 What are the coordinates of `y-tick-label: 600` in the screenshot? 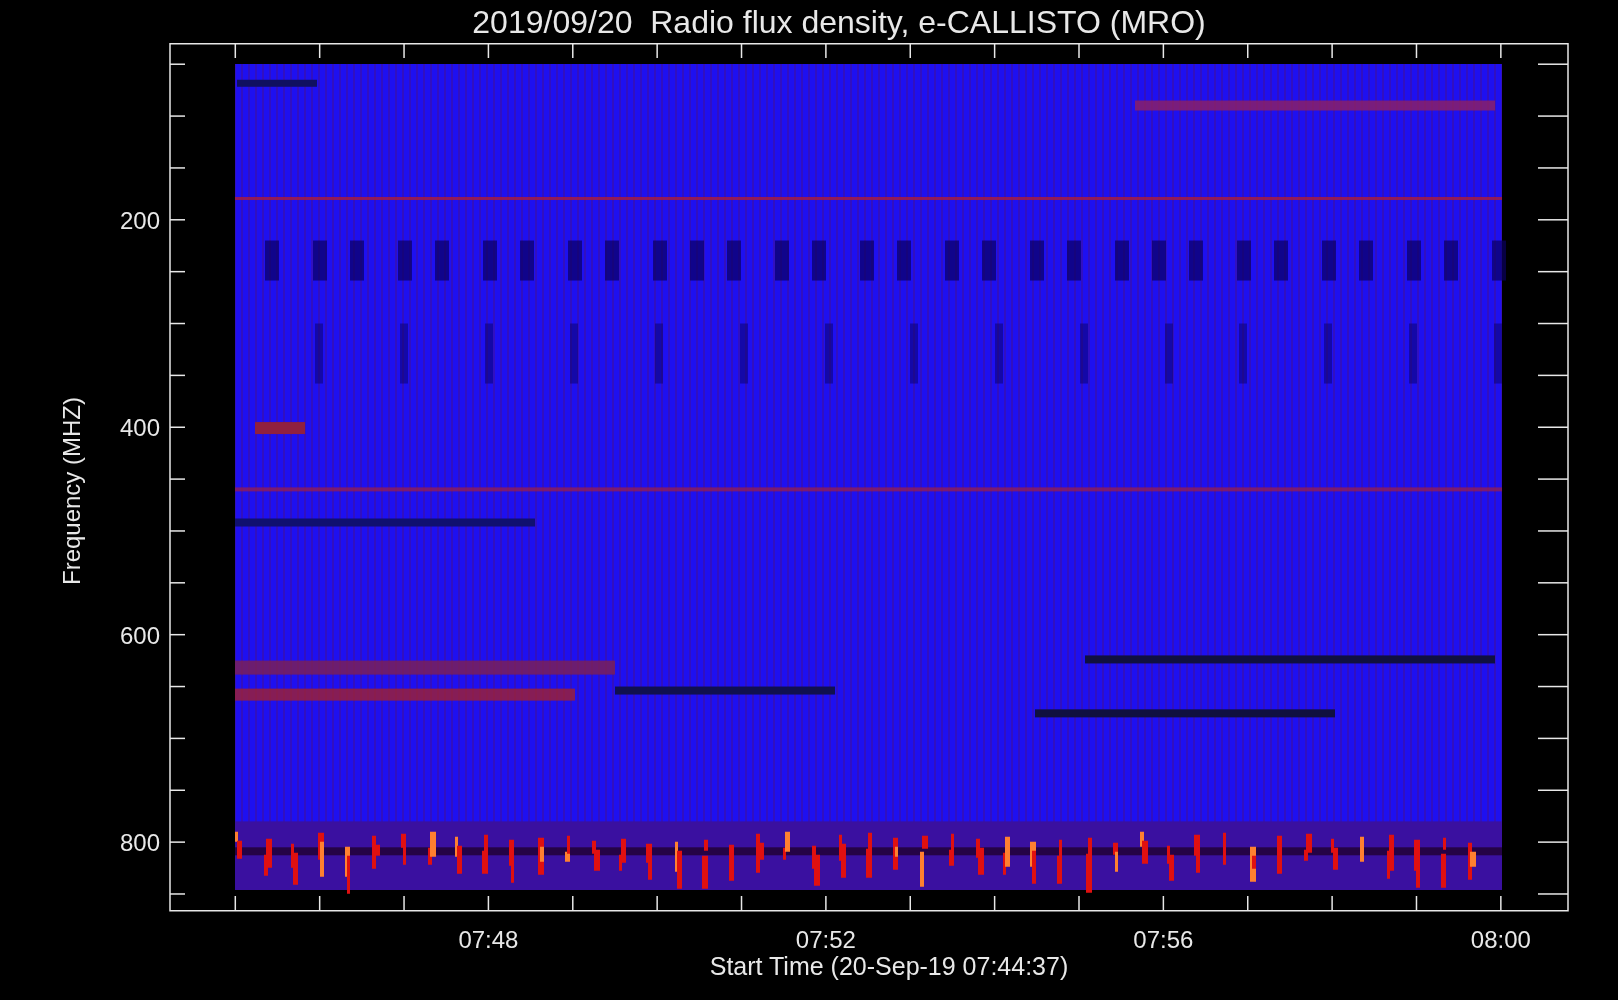 It's located at (139, 635).